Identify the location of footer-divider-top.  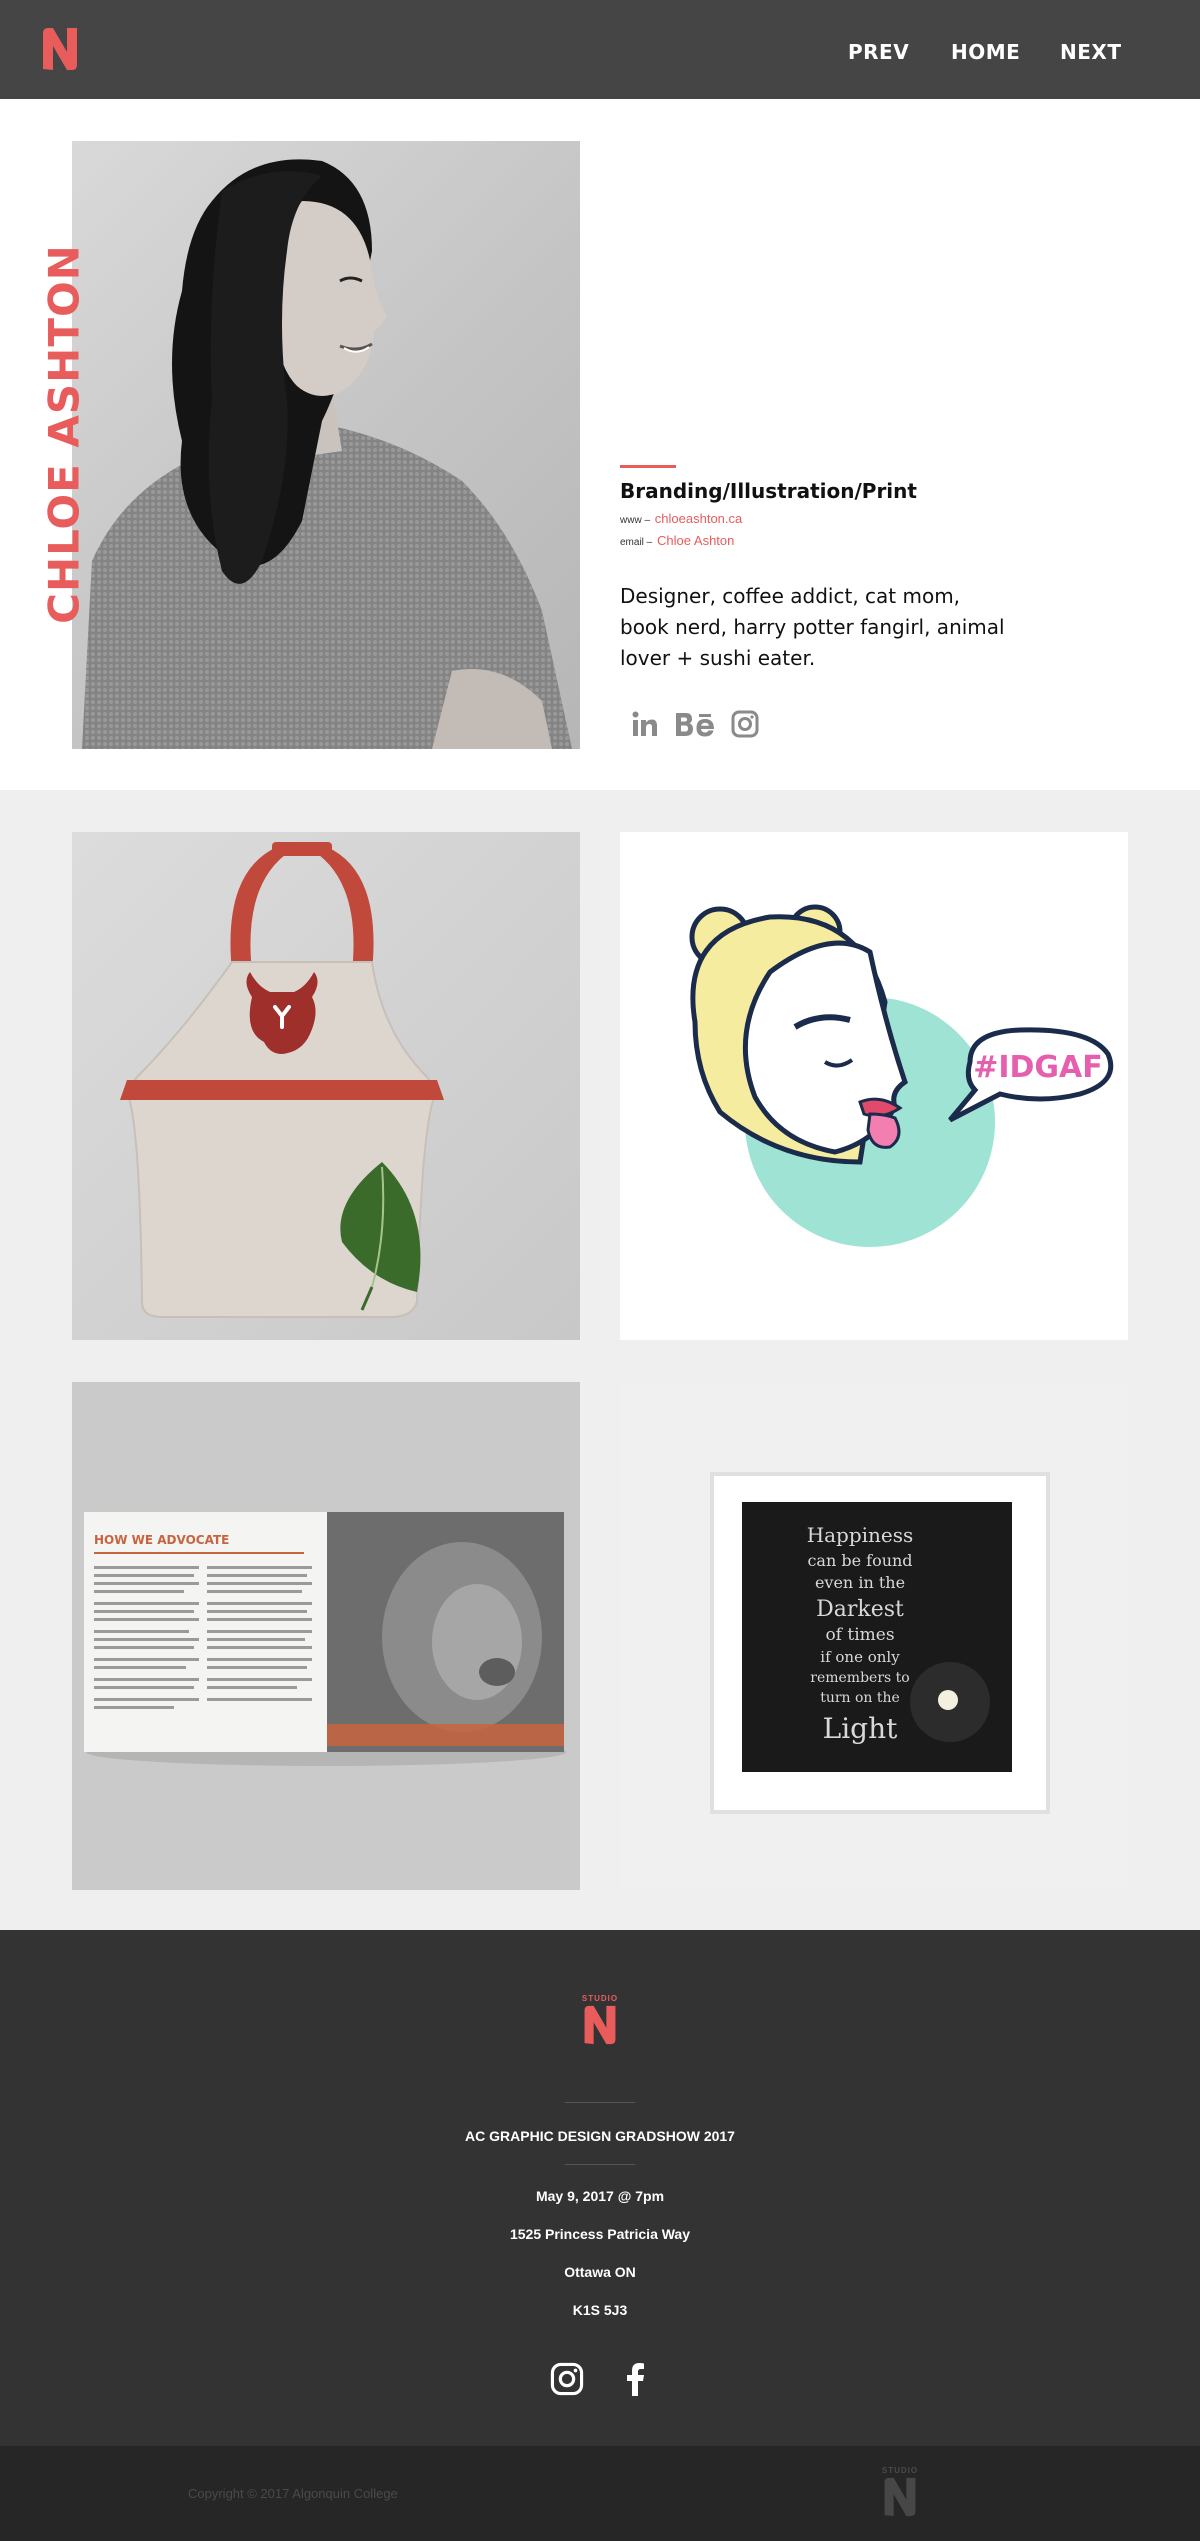
(600, 2102).